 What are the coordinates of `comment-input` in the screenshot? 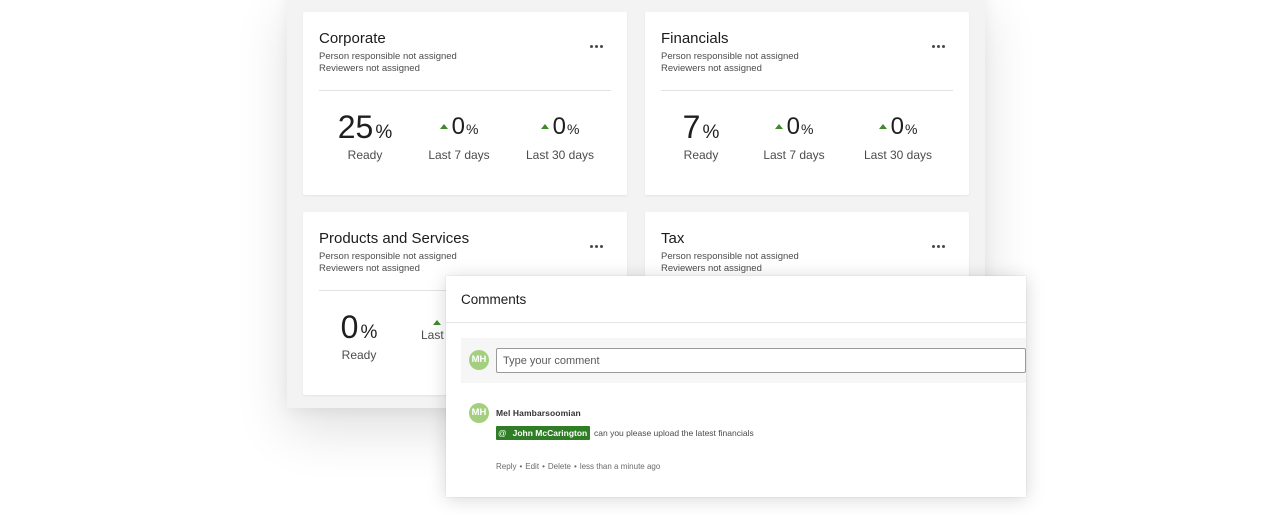 It's located at (761, 360).